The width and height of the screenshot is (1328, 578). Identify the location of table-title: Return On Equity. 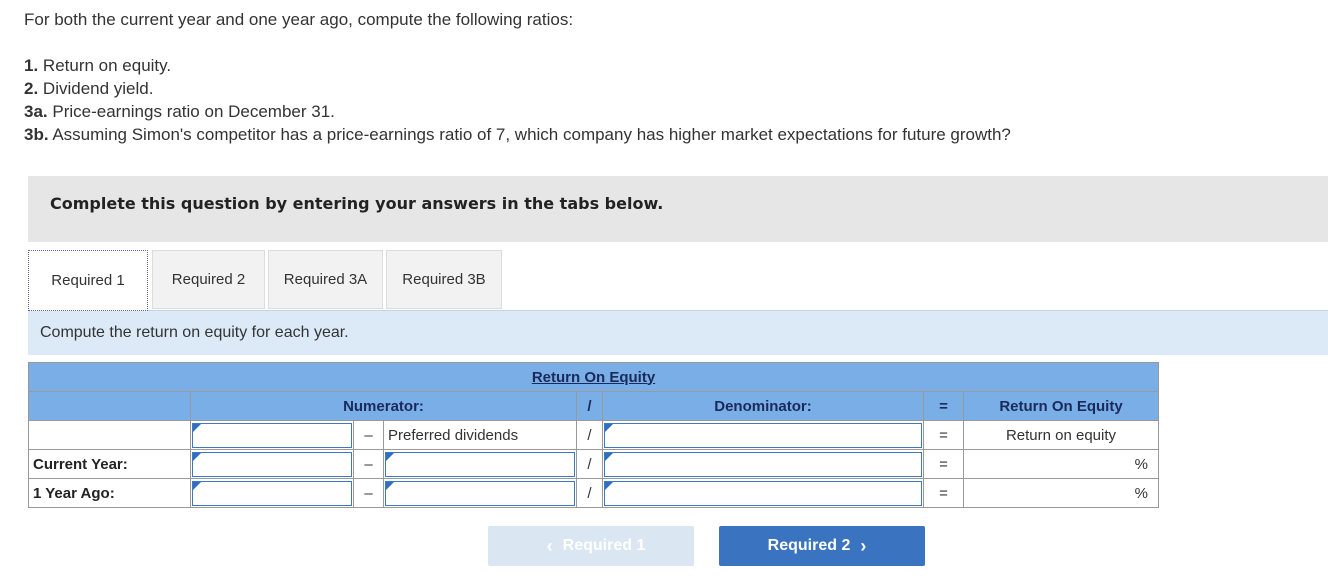
(593, 377).